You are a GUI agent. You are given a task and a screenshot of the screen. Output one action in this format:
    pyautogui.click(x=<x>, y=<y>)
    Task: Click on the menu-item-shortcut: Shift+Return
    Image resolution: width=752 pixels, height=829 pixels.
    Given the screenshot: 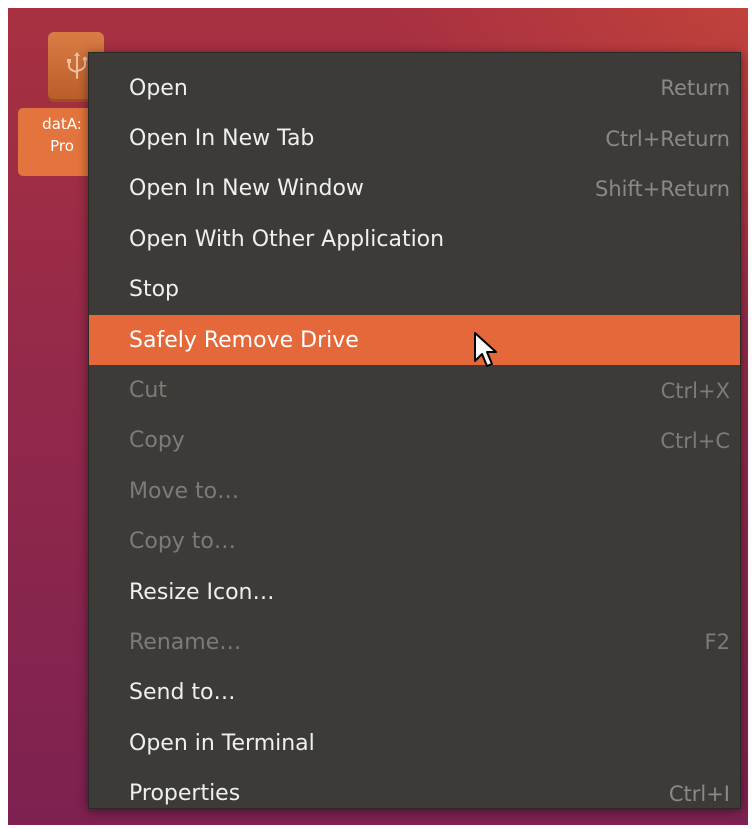 What is the action you would take?
    pyautogui.click(x=662, y=188)
    